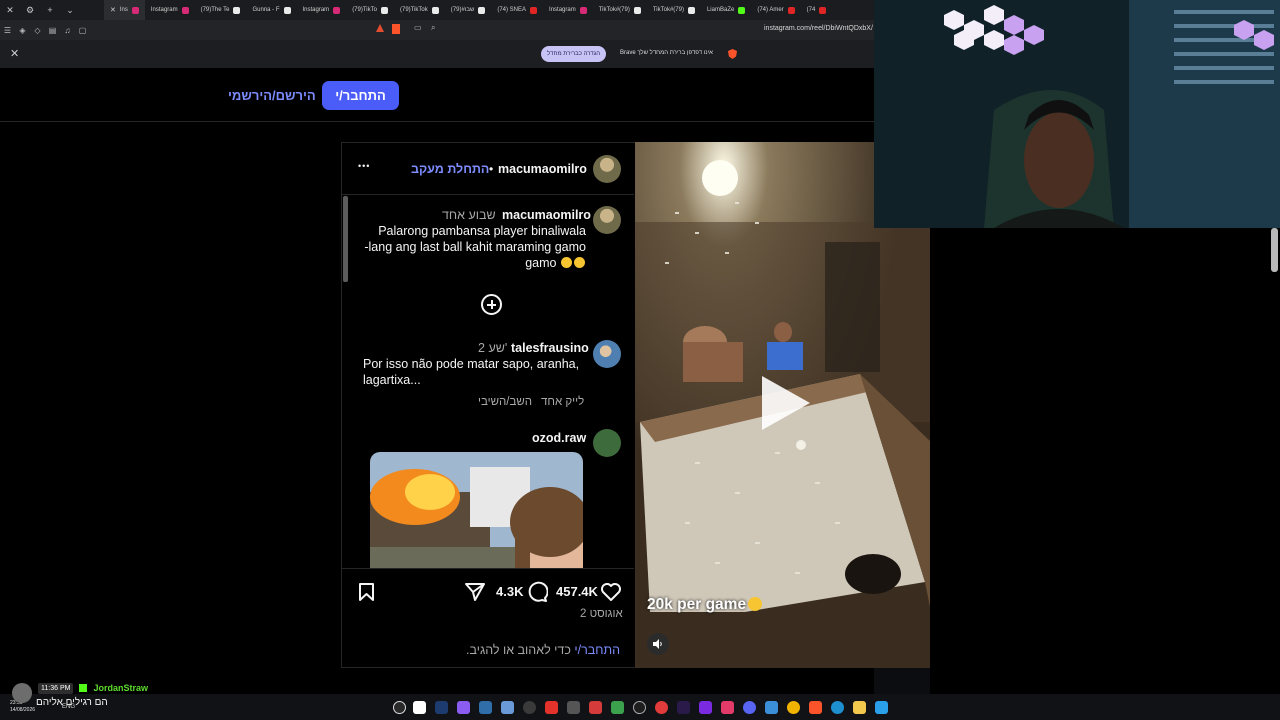  I want to click on tab-label: (74) Amer, so click(770, 10).